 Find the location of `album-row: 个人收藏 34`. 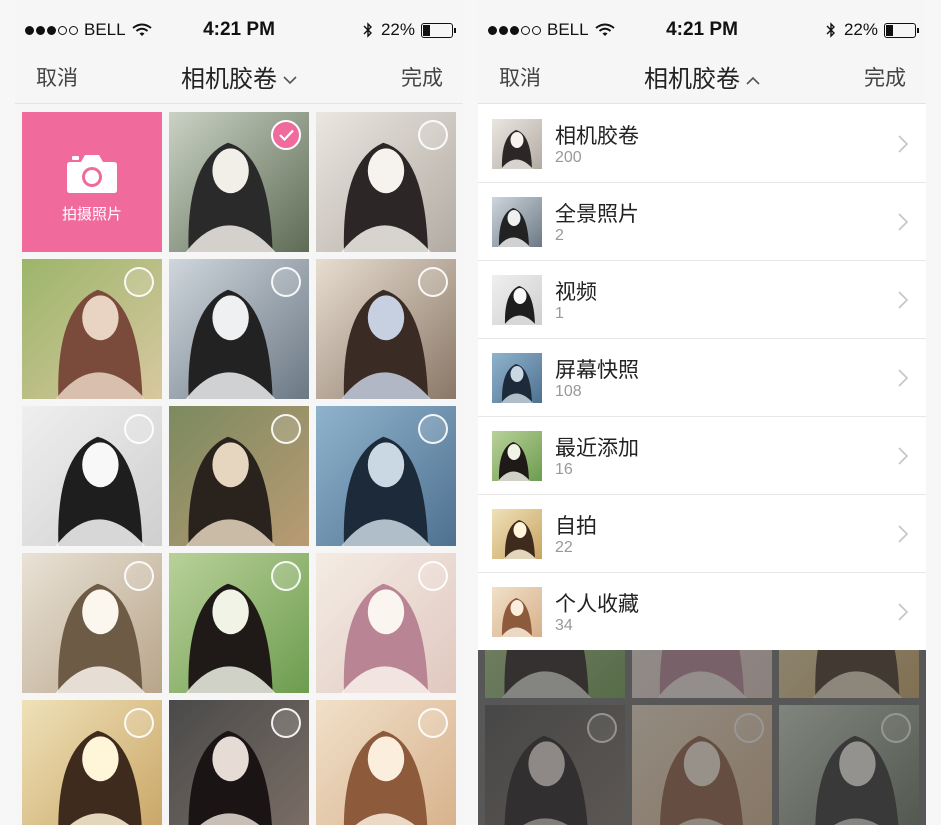

album-row: 个人收藏 34 is located at coordinates (702, 612).